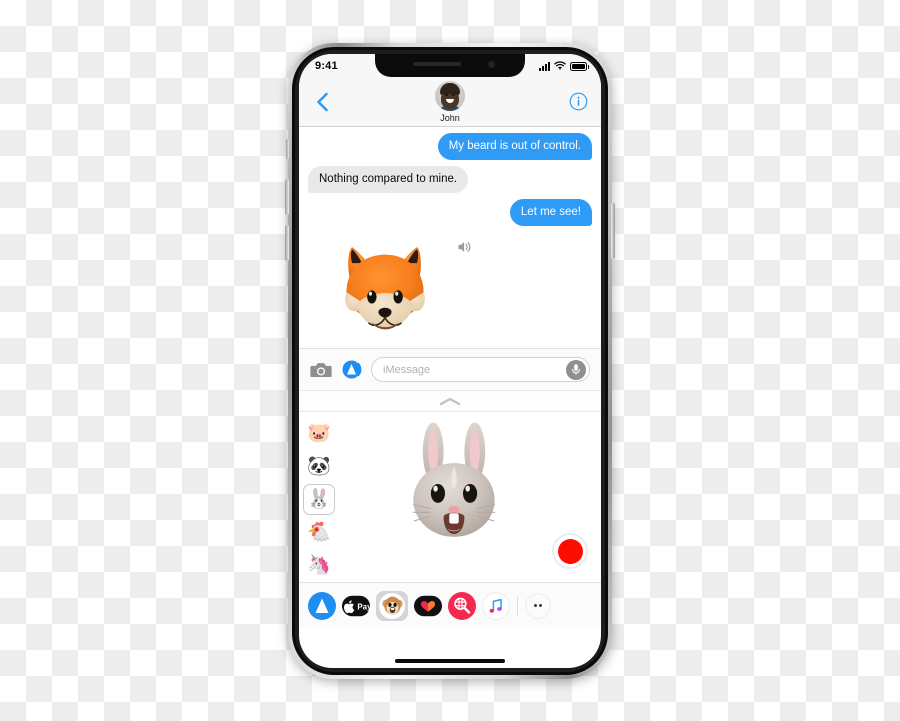 The image size is (900, 721). I want to click on battery-icon, so click(579, 66).